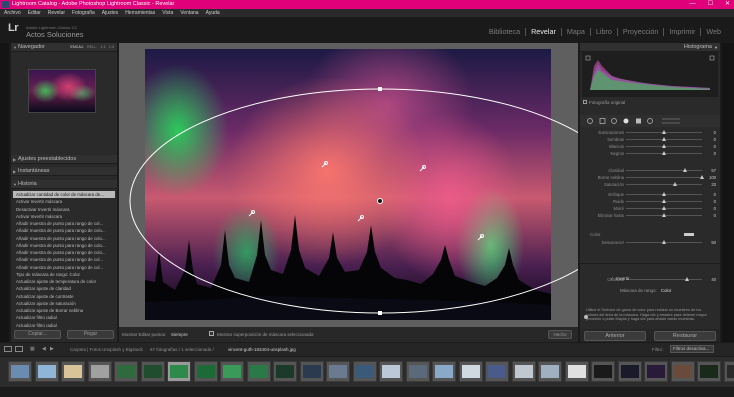  I want to click on slider-row: Moiré 0, so click(650, 208).